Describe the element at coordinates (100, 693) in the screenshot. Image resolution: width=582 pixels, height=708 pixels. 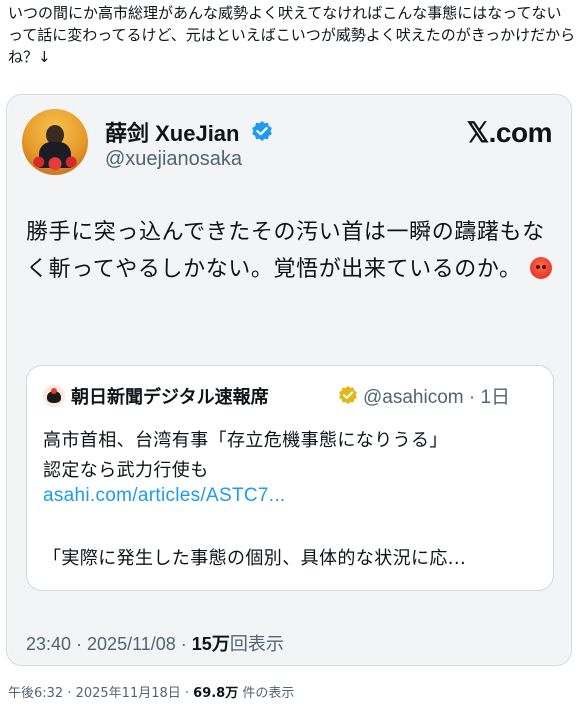
I see `post-time-date: 午後6:32 · 2025年11月18日 ·` at that location.